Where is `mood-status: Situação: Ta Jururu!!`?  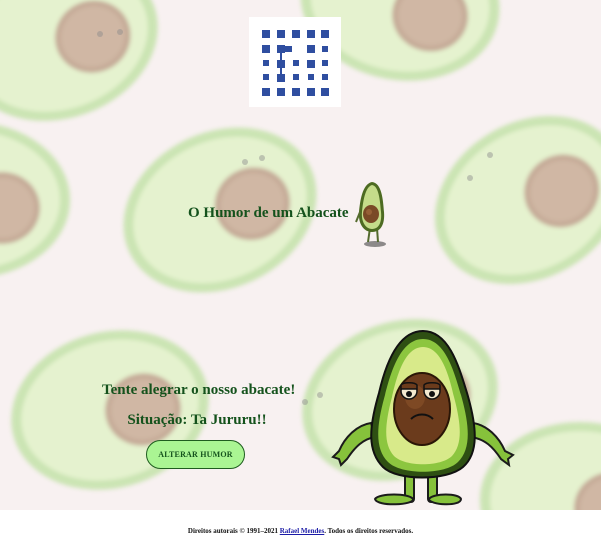
mood-status: Situação: Ta Jururu!! is located at coordinates (197, 420).